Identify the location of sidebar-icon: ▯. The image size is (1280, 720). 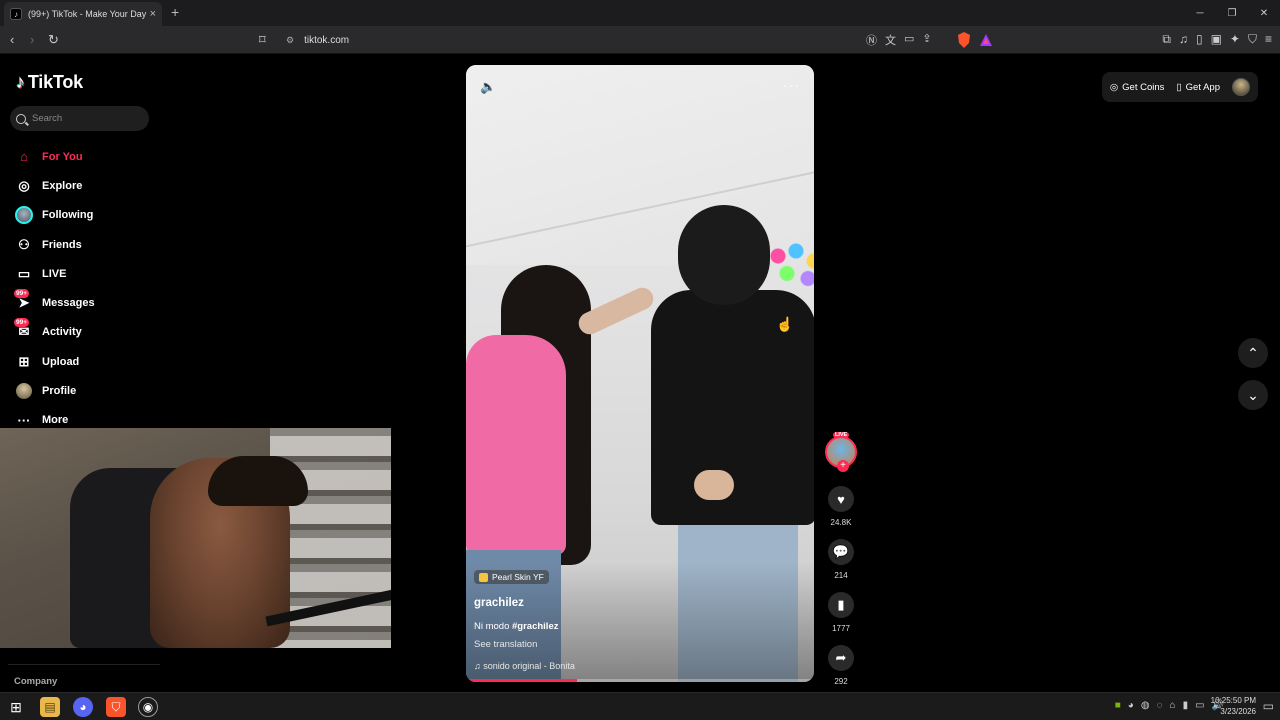
(1199, 39).